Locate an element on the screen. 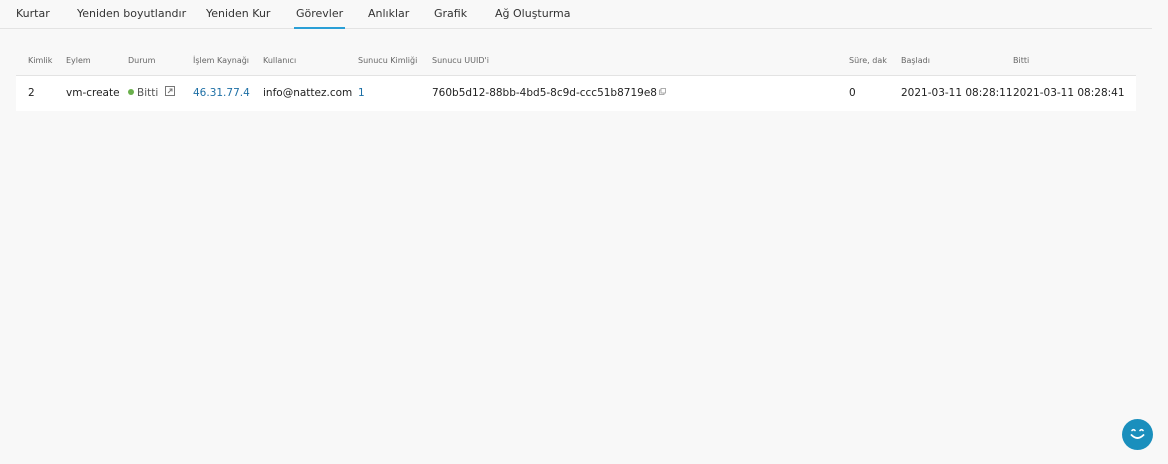 The image size is (1168, 464). cell-status: Bitti is located at coordinates (143, 93).